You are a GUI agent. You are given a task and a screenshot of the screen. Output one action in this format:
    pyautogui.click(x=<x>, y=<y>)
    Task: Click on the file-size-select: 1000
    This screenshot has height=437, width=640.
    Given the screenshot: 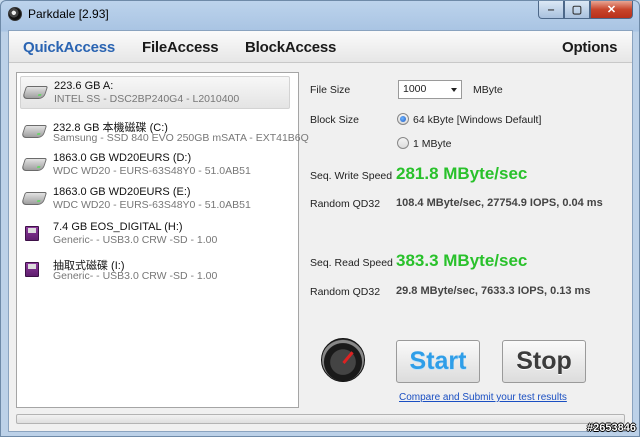 What is the action you would take?
    pyautogui.click(x=430, y=89)
    